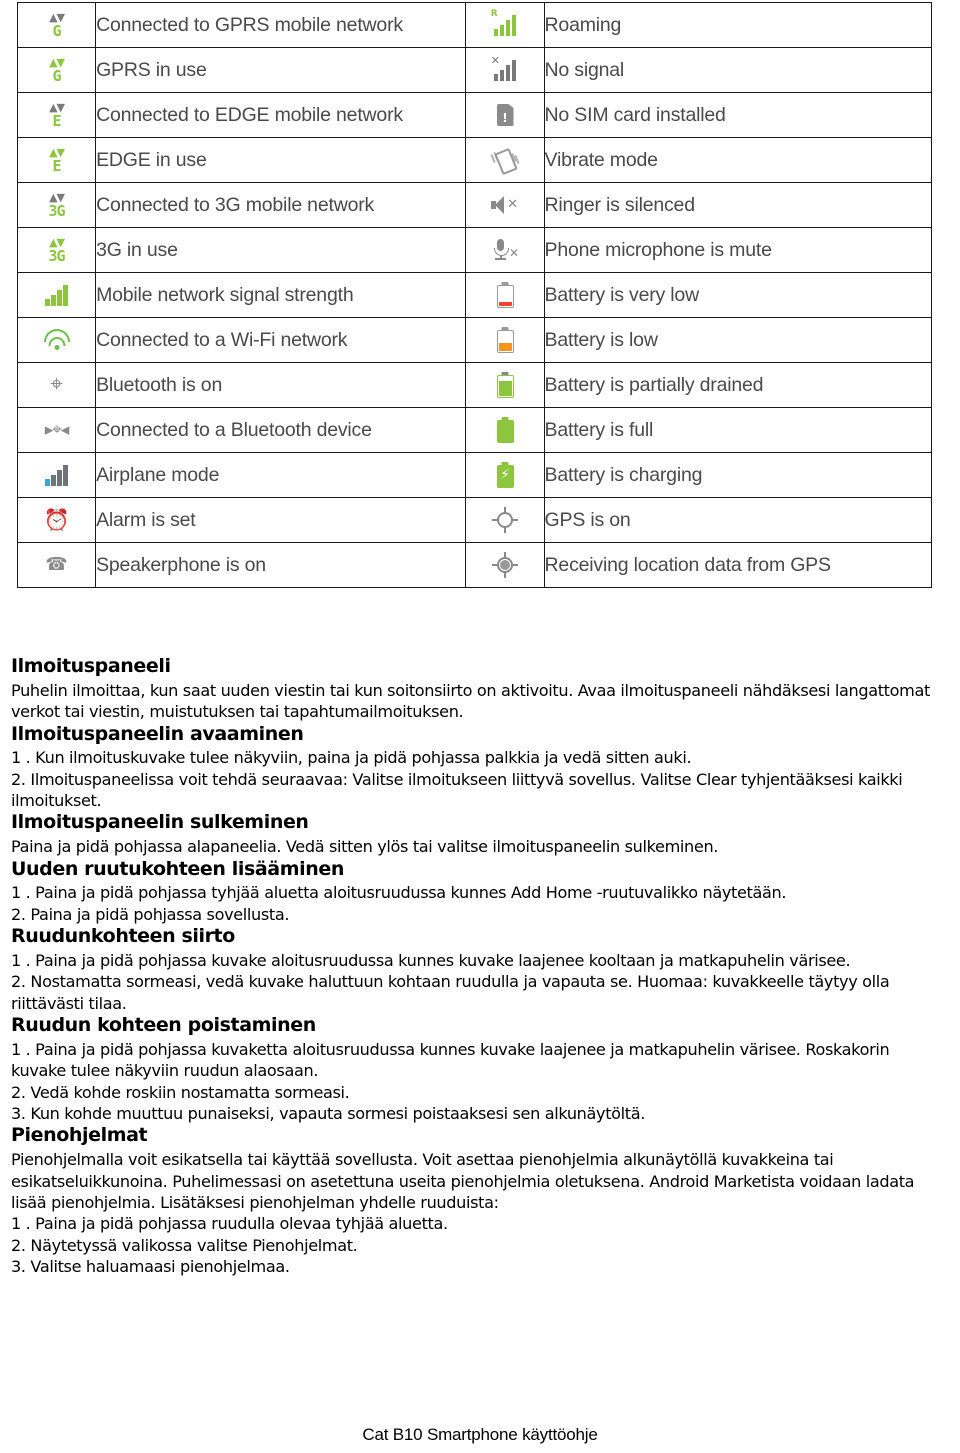 The height and width of the screenshot is (1453, 960). What do you see at coordinates (160, 822) in the screenshot?
I see `heading-ilmoituspaneelin-sulkeminen: Ilmoituspaneelin sulkeminen` at bounding box center [160, 822].